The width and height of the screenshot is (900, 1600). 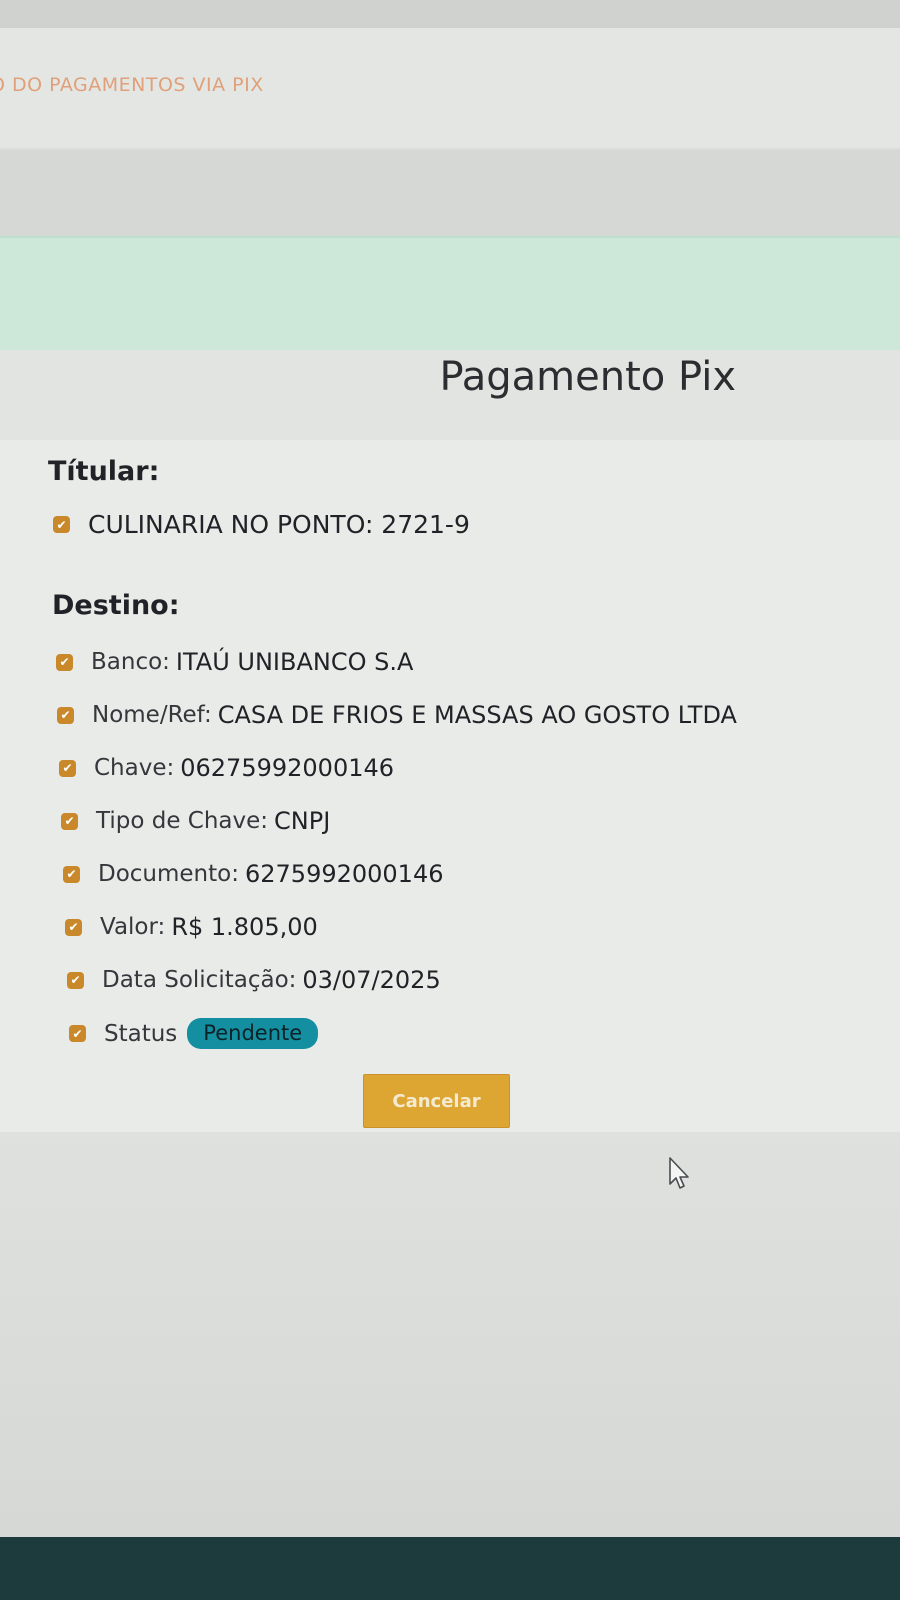 What do you see at coordinates (450, 1568) in the screenshot?
I see `screen-bottom-bezel` at bounding box center [450, 1568].